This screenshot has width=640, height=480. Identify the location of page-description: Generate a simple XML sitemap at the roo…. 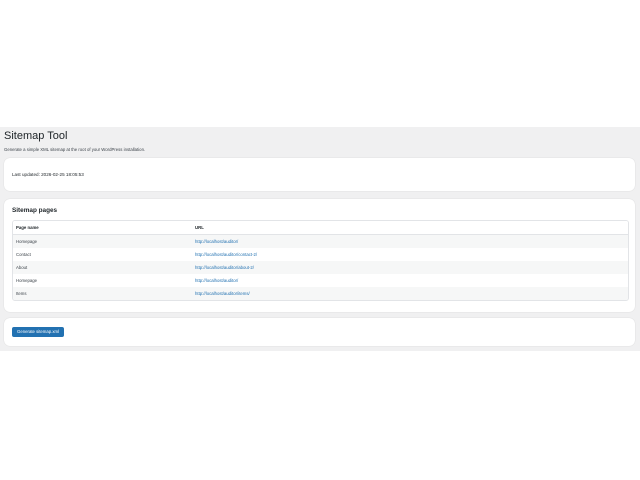
(75, 149).